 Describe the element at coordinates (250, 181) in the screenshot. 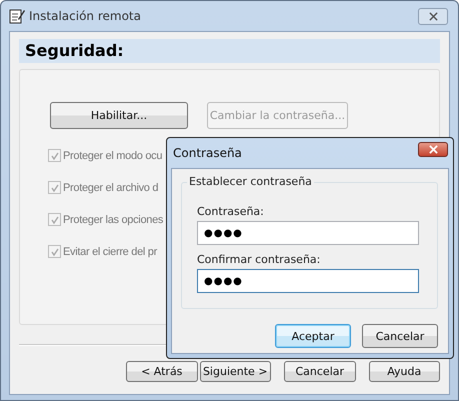

I see `group-label: Establecer contraseña` at that location.